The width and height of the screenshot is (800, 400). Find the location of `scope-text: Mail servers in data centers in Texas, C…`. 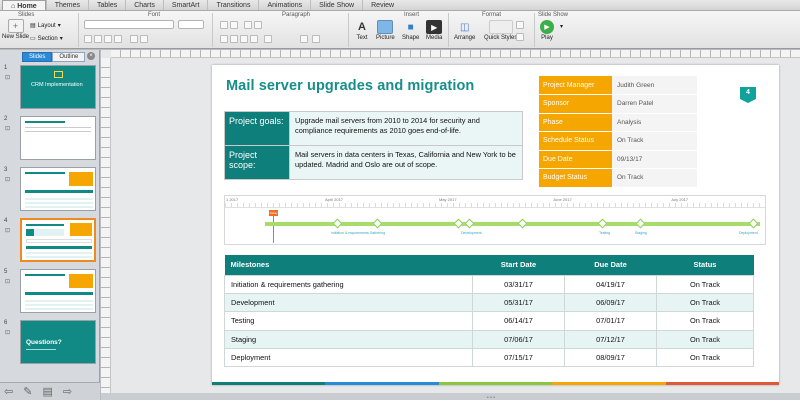

scope-text: Mail servers in data centers in Texas, C… is located at coordinates (406, 162).